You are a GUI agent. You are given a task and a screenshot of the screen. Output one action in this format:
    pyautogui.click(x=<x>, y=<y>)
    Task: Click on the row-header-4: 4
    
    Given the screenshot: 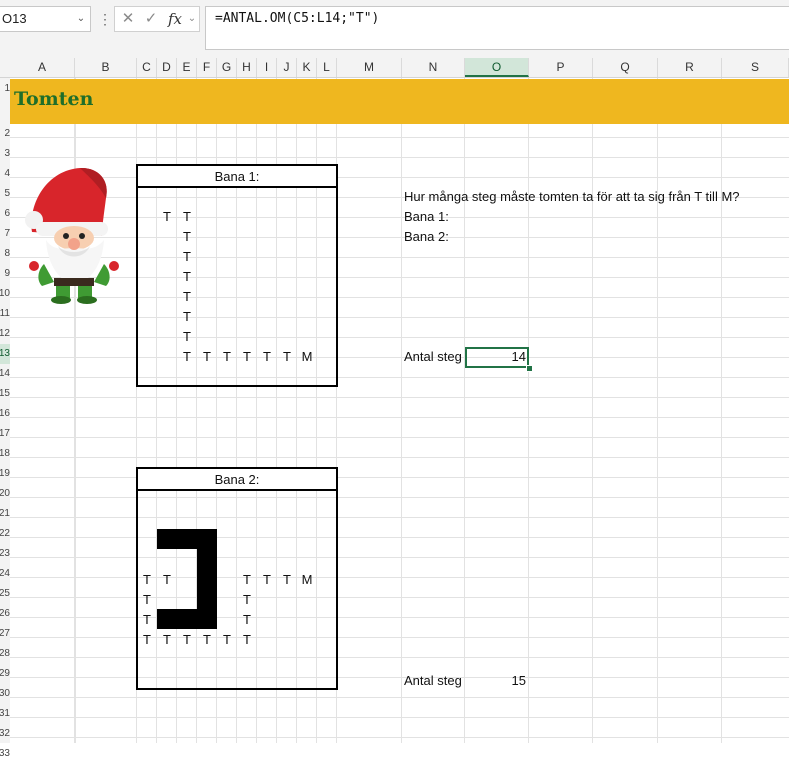 What is the action you would take?
    pyautogui.click(x=5, y=174)
    